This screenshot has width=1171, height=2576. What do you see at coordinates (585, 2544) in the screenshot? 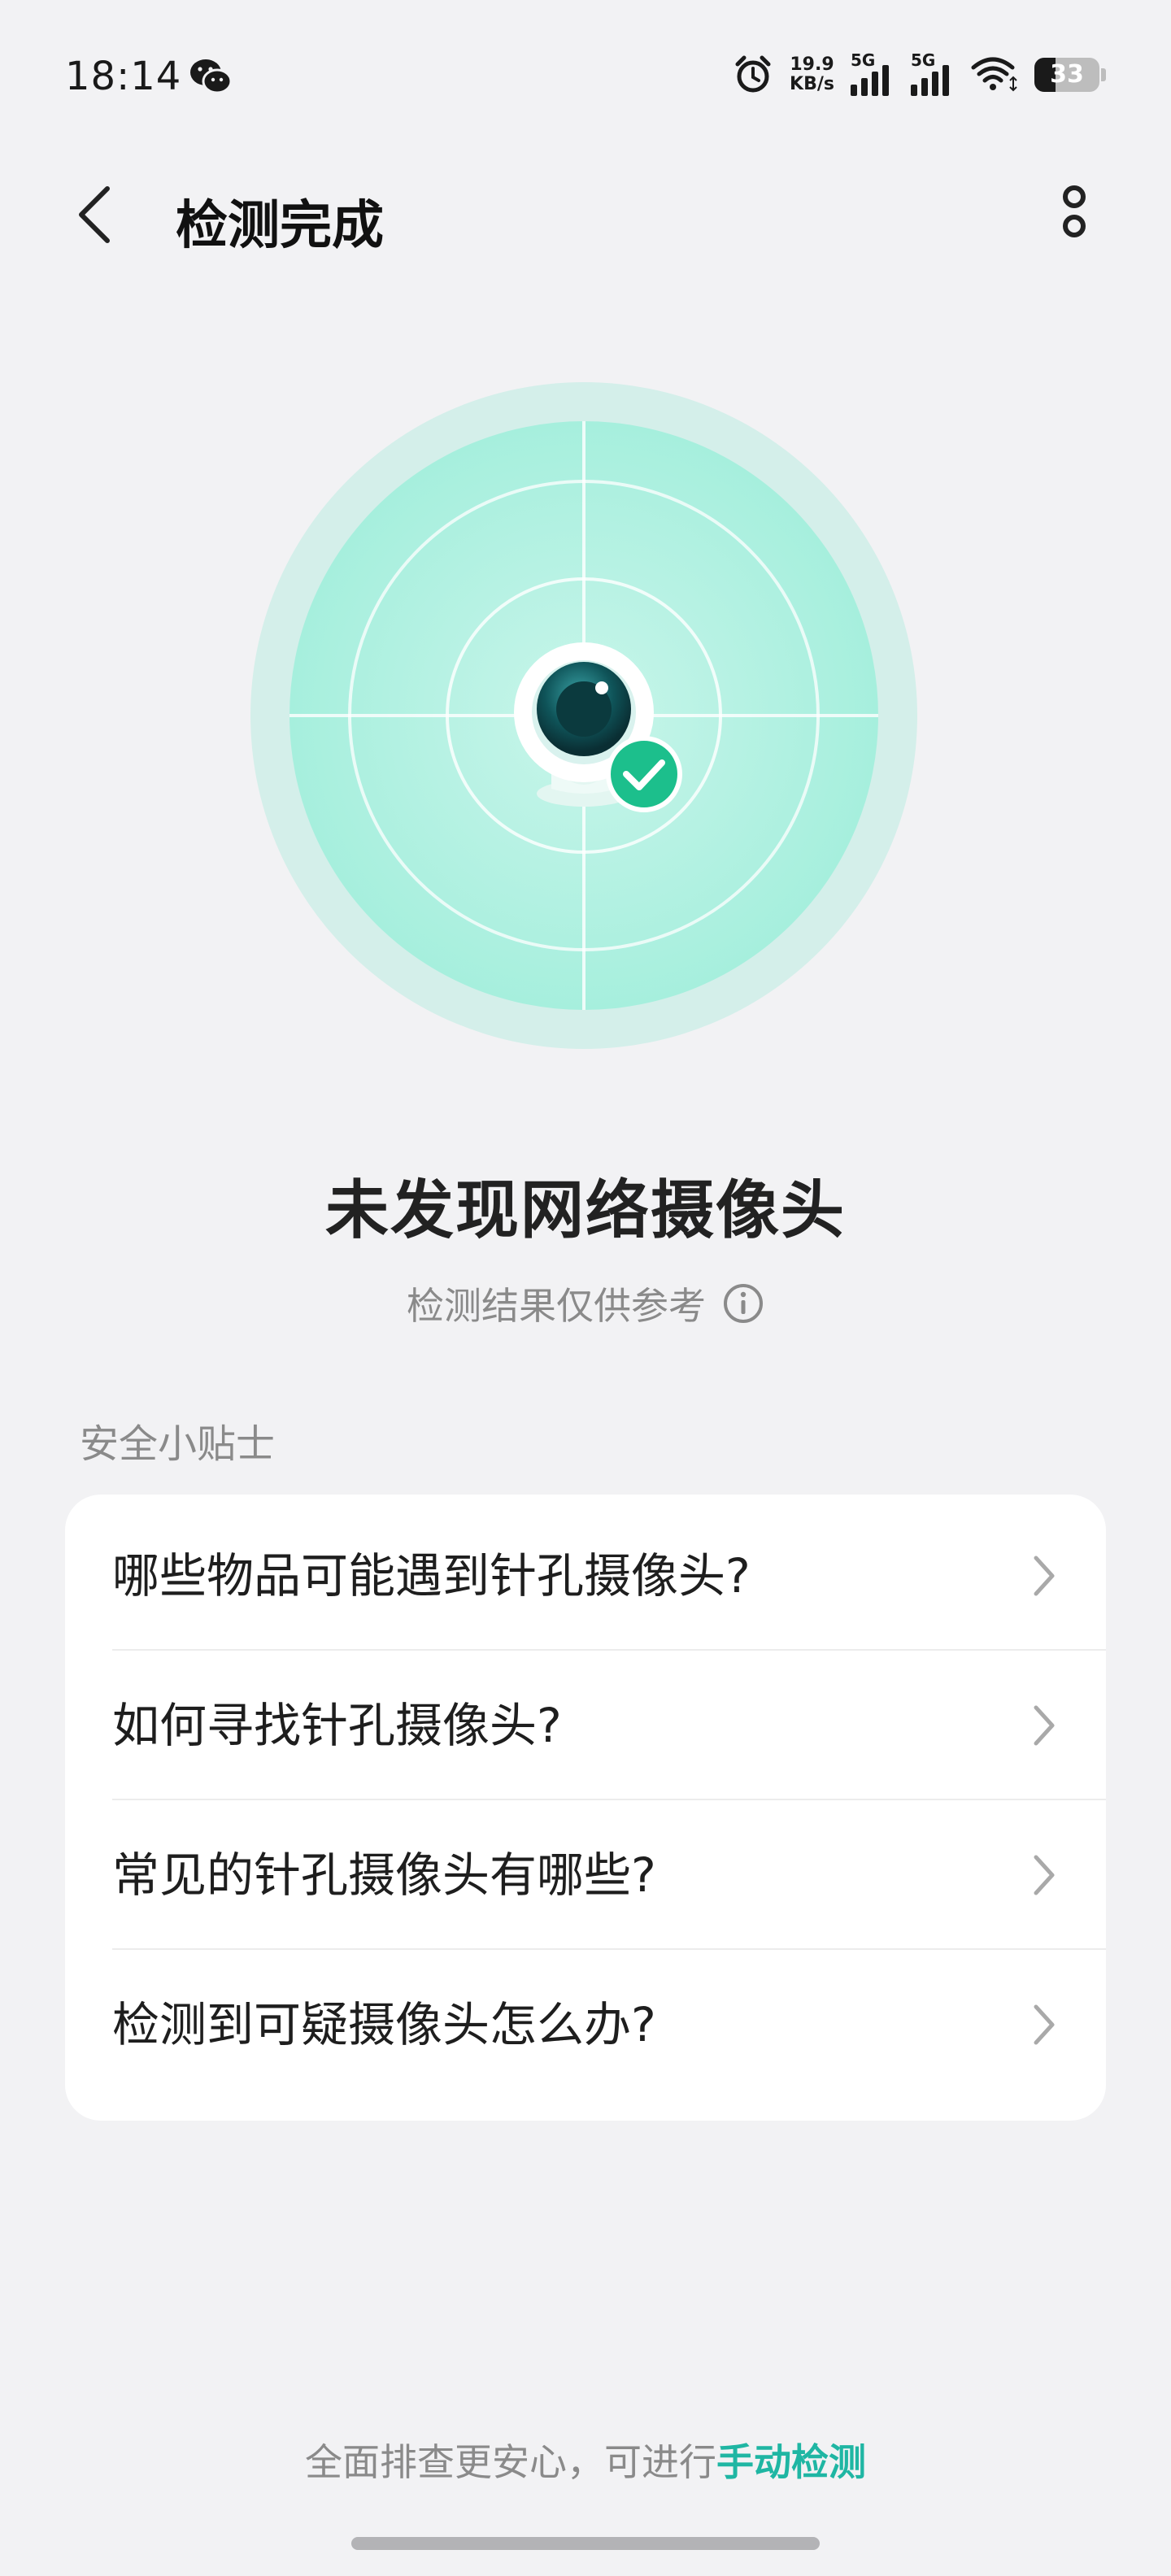
I see `home-indicator` at bounding box center [585, 2544].